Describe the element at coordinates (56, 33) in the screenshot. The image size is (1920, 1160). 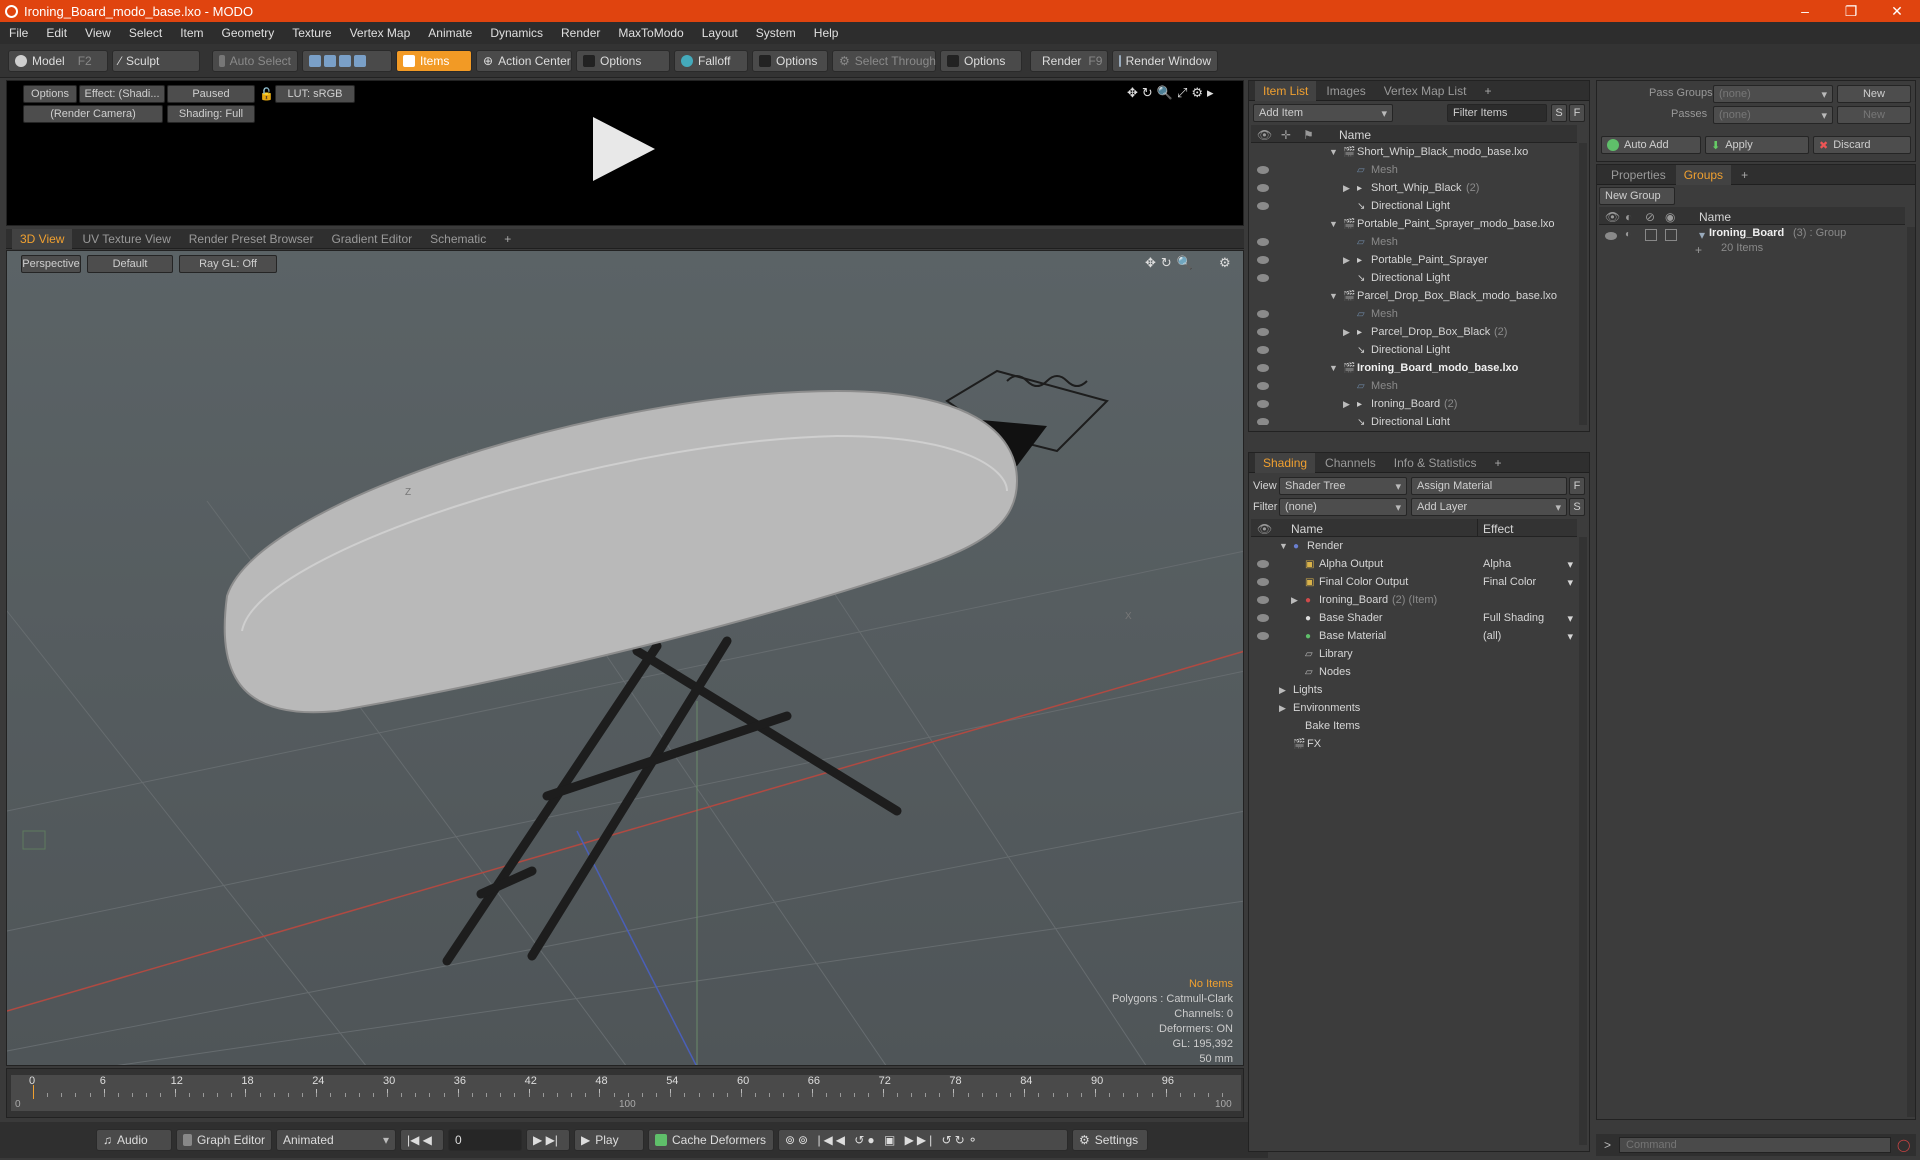
I see `menu-edit: Edit` at that location.